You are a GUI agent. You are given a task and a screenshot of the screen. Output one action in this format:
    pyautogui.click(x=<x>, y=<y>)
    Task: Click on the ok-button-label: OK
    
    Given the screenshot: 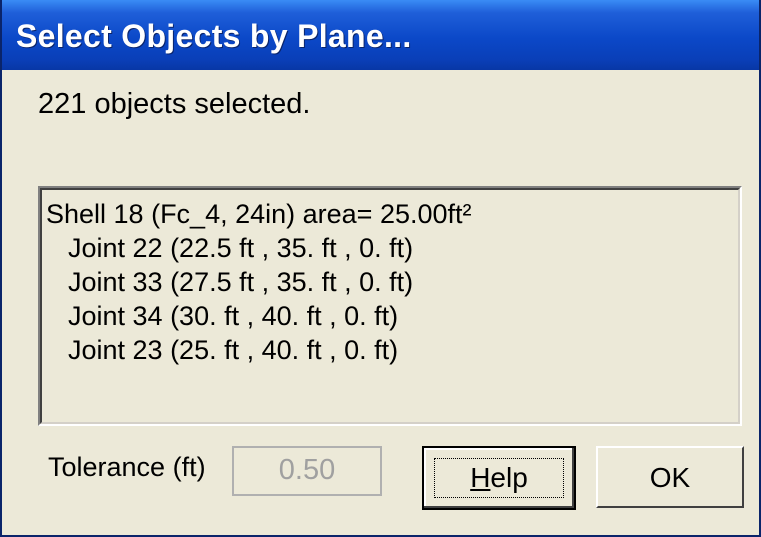 What is the action you would take?
    pyautogui.click(x=670, y=477)
    